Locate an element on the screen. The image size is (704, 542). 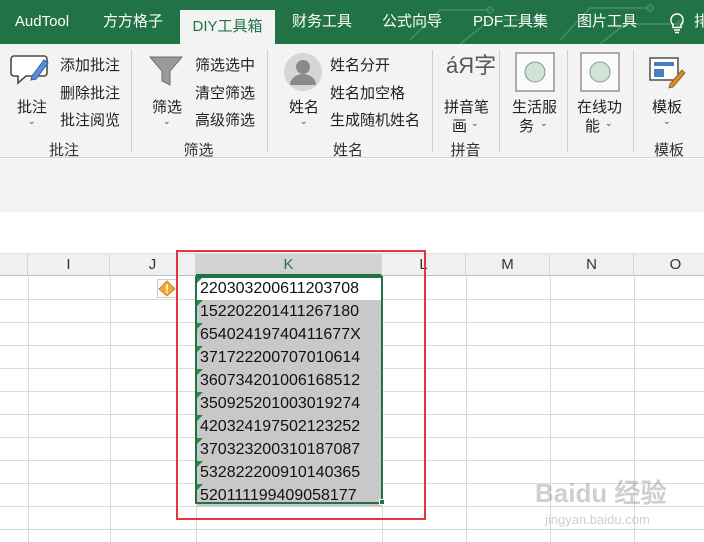
id-number-cell: 360734201006168512 is located at coordinates (289, 380).